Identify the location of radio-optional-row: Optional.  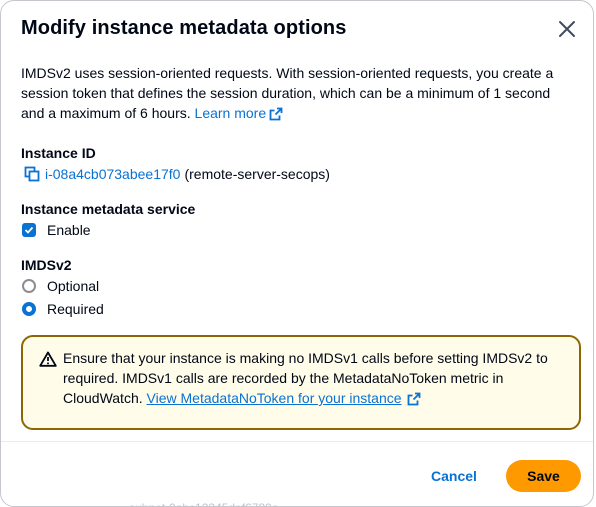
(62, 286).